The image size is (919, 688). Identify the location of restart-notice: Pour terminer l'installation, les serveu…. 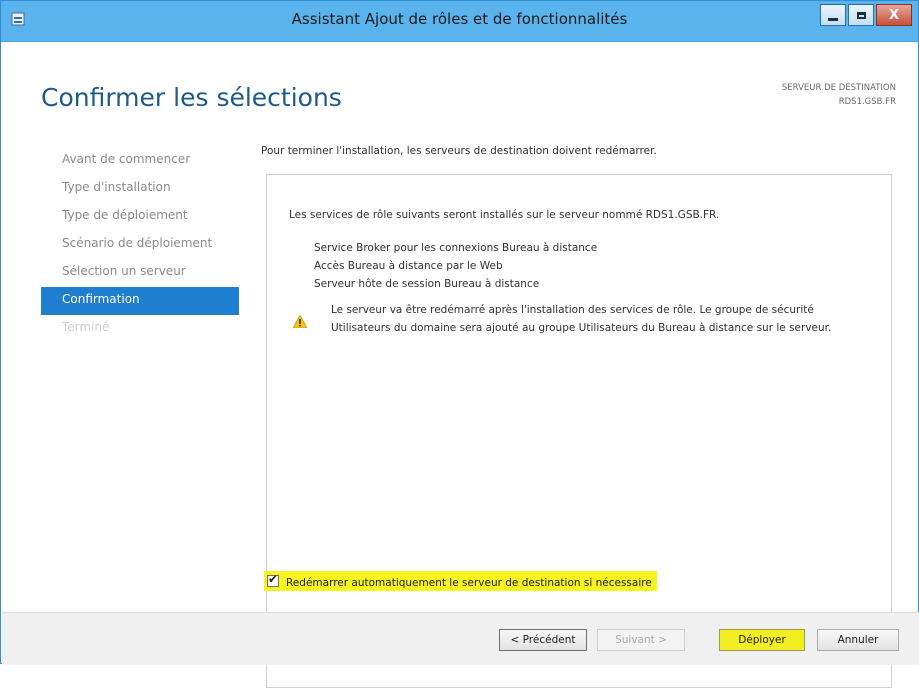
(459, 151).